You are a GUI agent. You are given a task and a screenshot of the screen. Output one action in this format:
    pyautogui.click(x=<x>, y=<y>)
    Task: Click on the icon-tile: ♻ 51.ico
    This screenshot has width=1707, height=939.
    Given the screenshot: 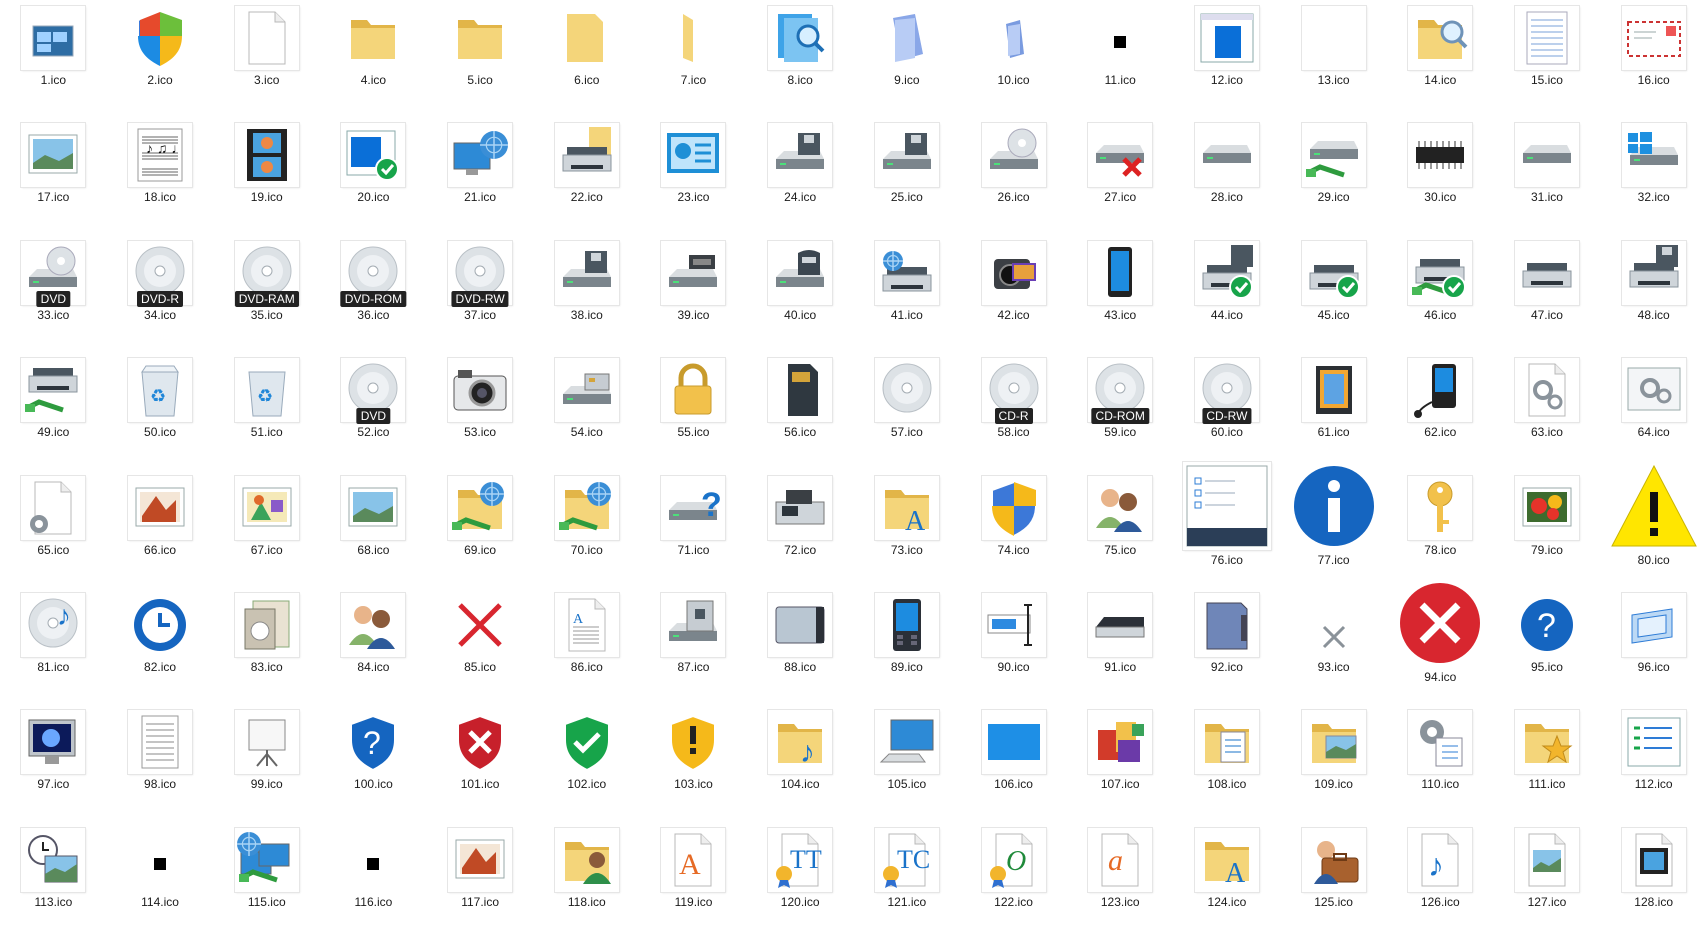 What is the action you would take?
    pyautogui.click(x=266, y=410)
    